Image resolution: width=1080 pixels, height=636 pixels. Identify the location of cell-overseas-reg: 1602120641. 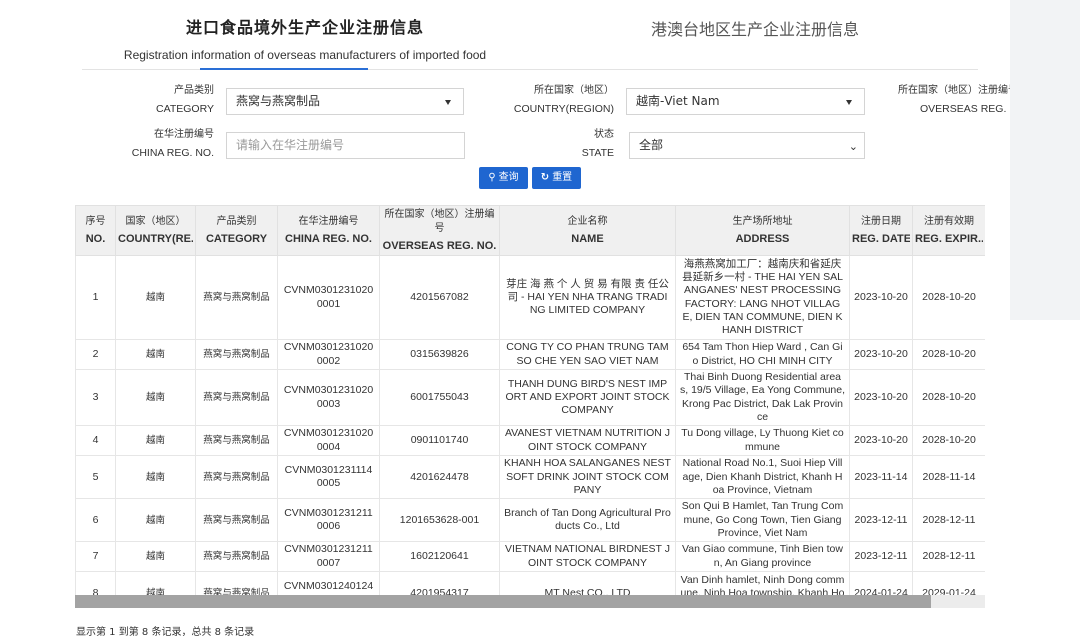
(439, 557).